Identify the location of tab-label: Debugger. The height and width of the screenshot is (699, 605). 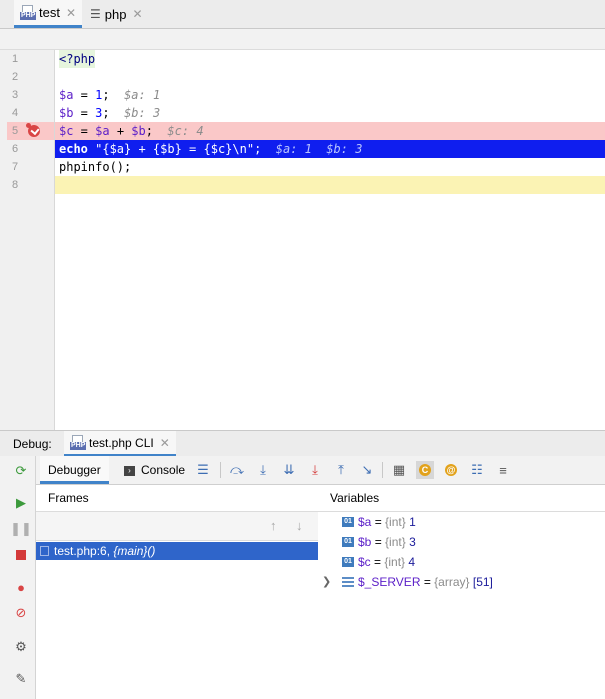
(74, 470).